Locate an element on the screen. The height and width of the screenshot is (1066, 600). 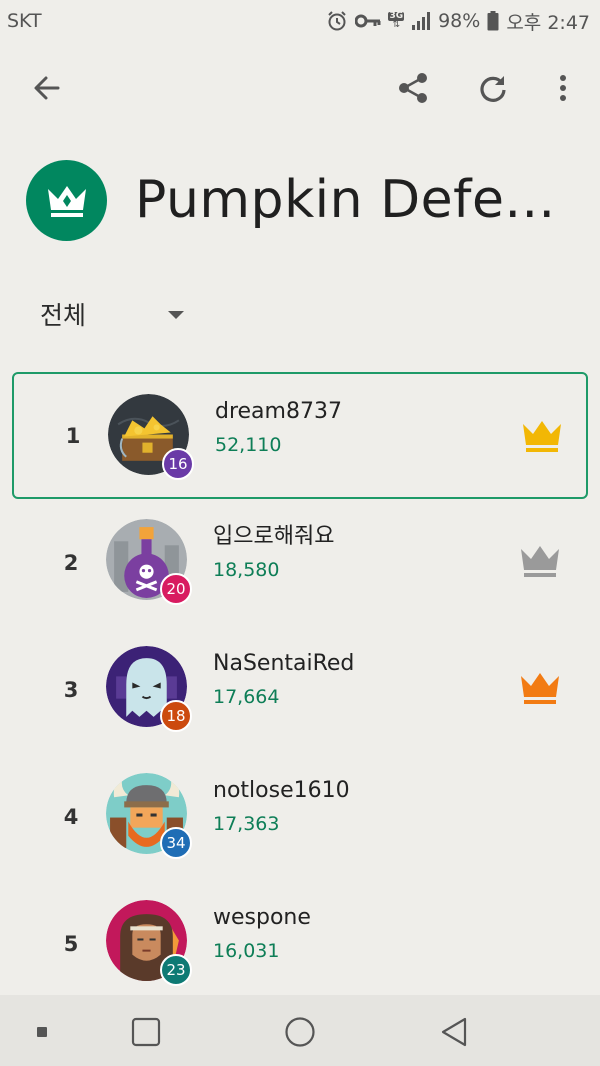
player-info: 입으로해줘요 18,580 is located at coordinates (273, 553).